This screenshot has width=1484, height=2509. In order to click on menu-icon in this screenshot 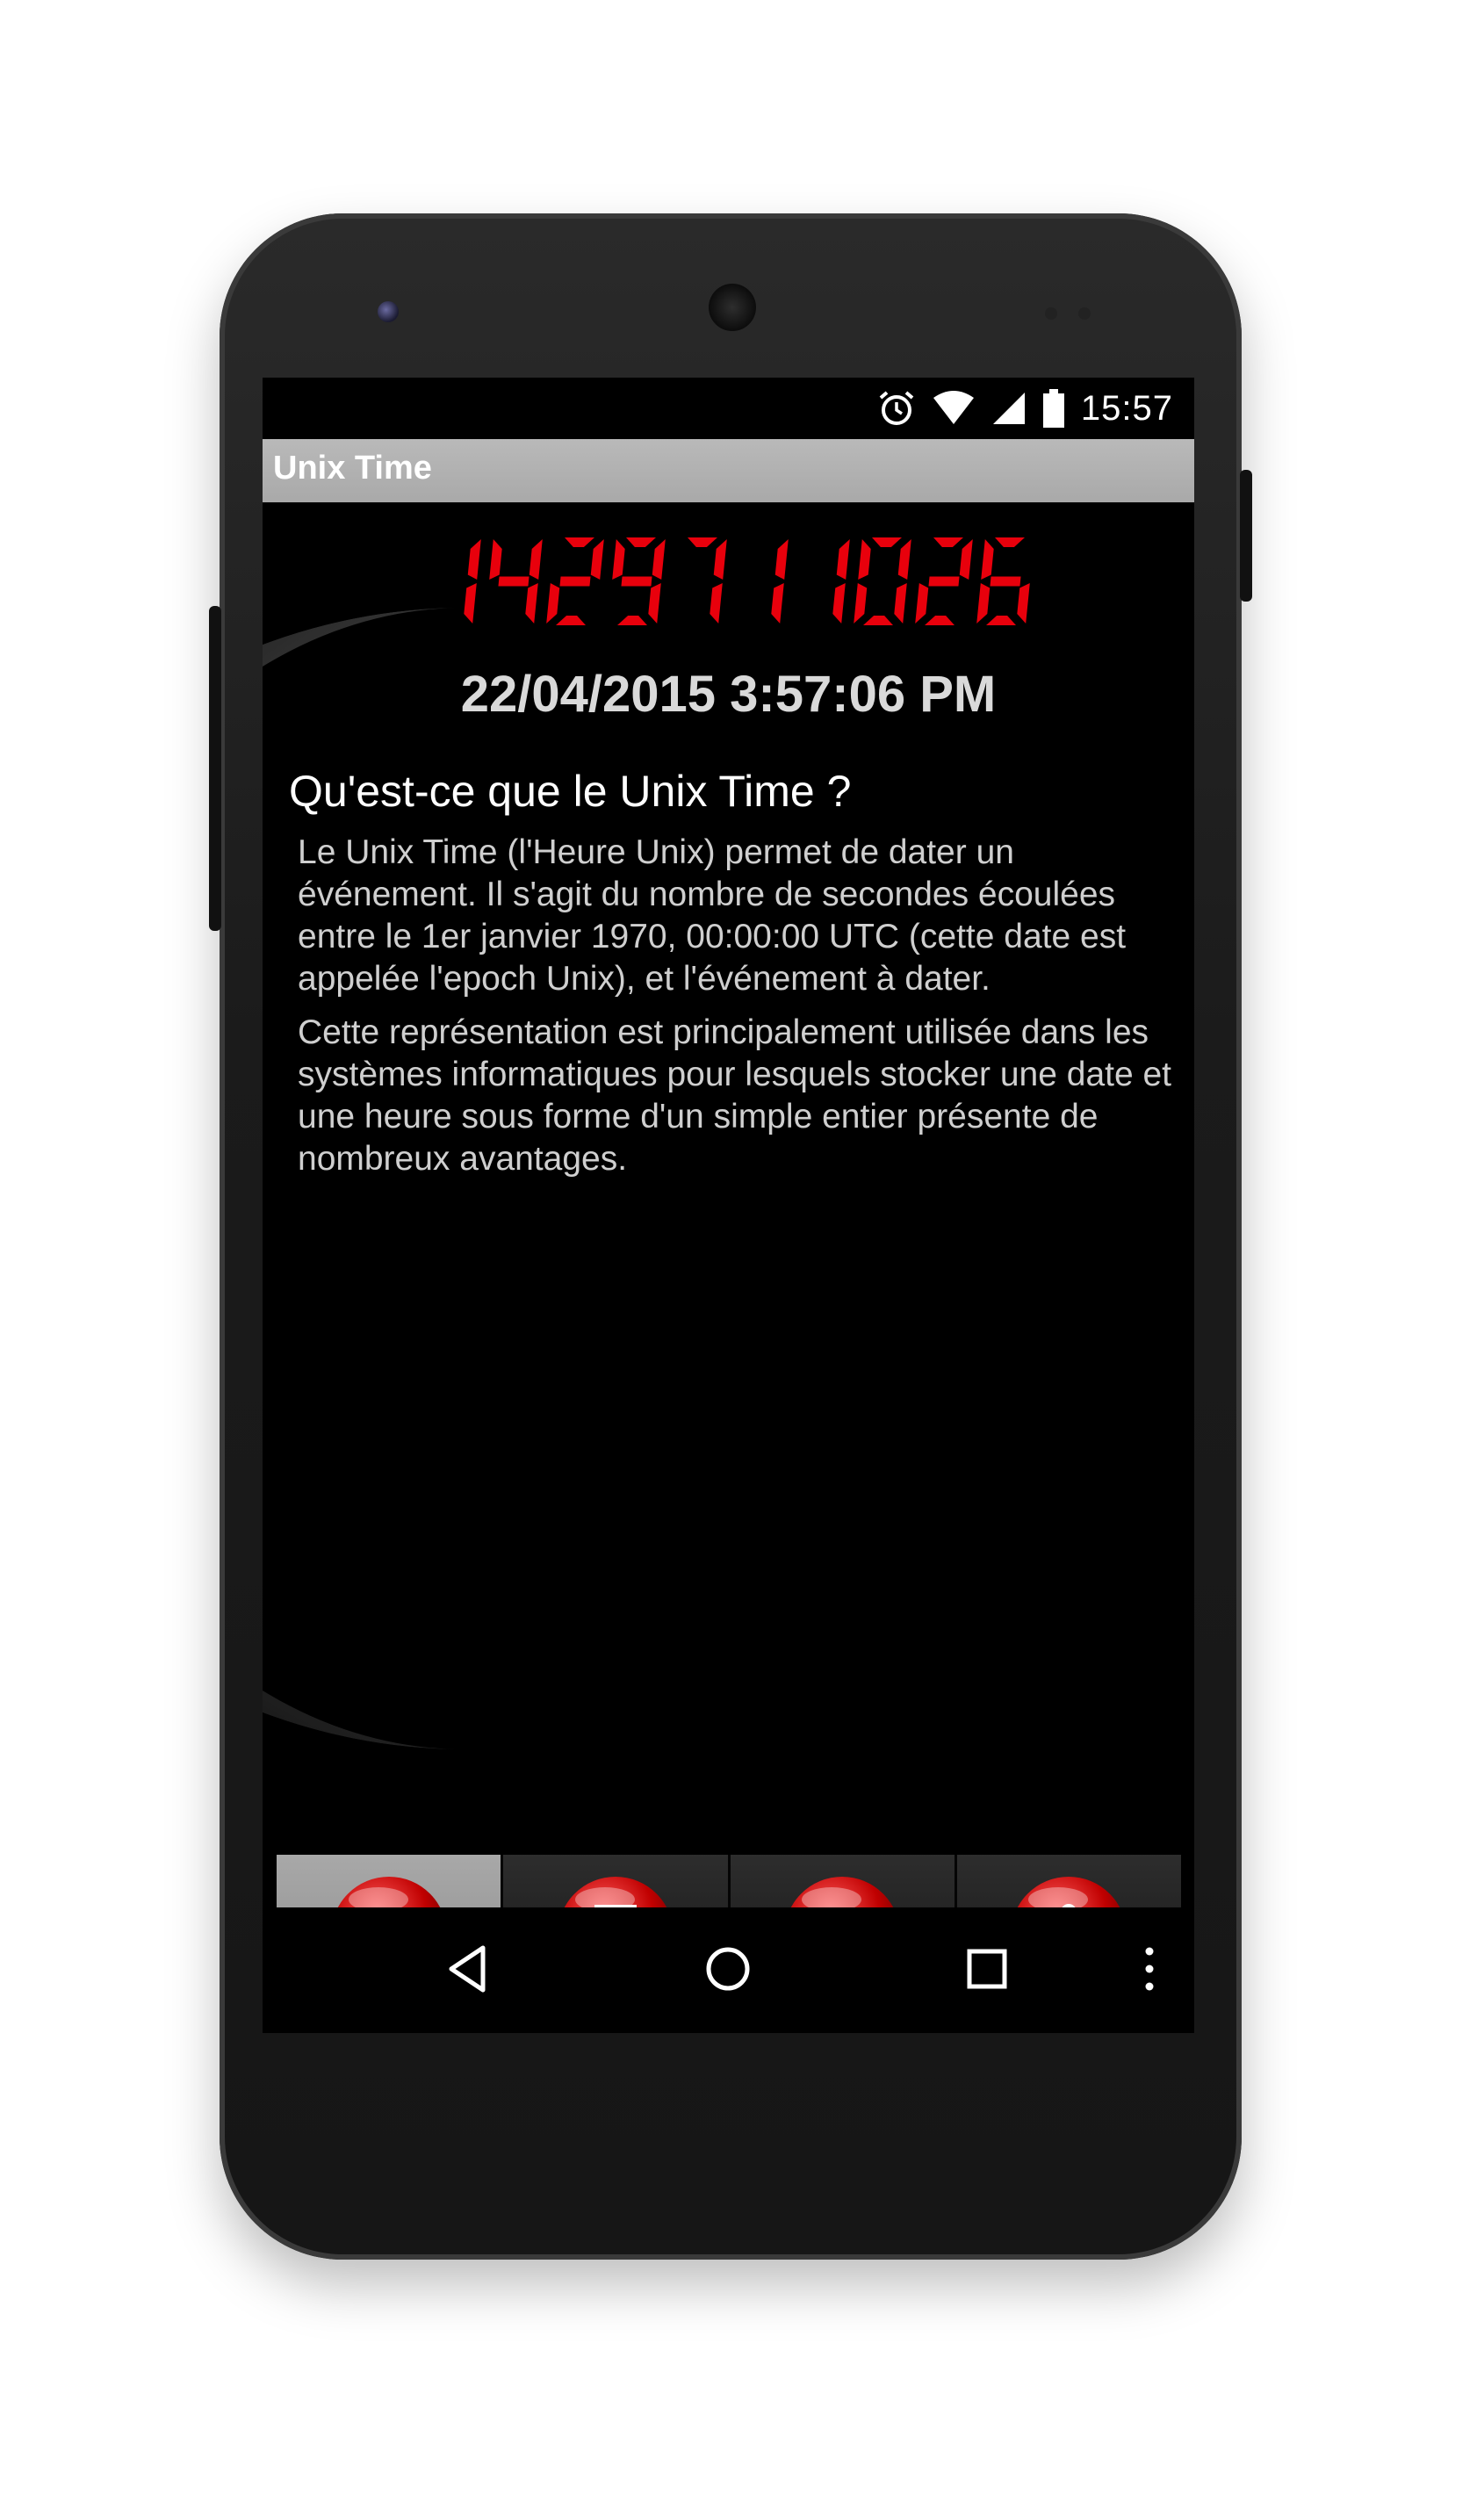, I will do `click(1149, 1969)`.